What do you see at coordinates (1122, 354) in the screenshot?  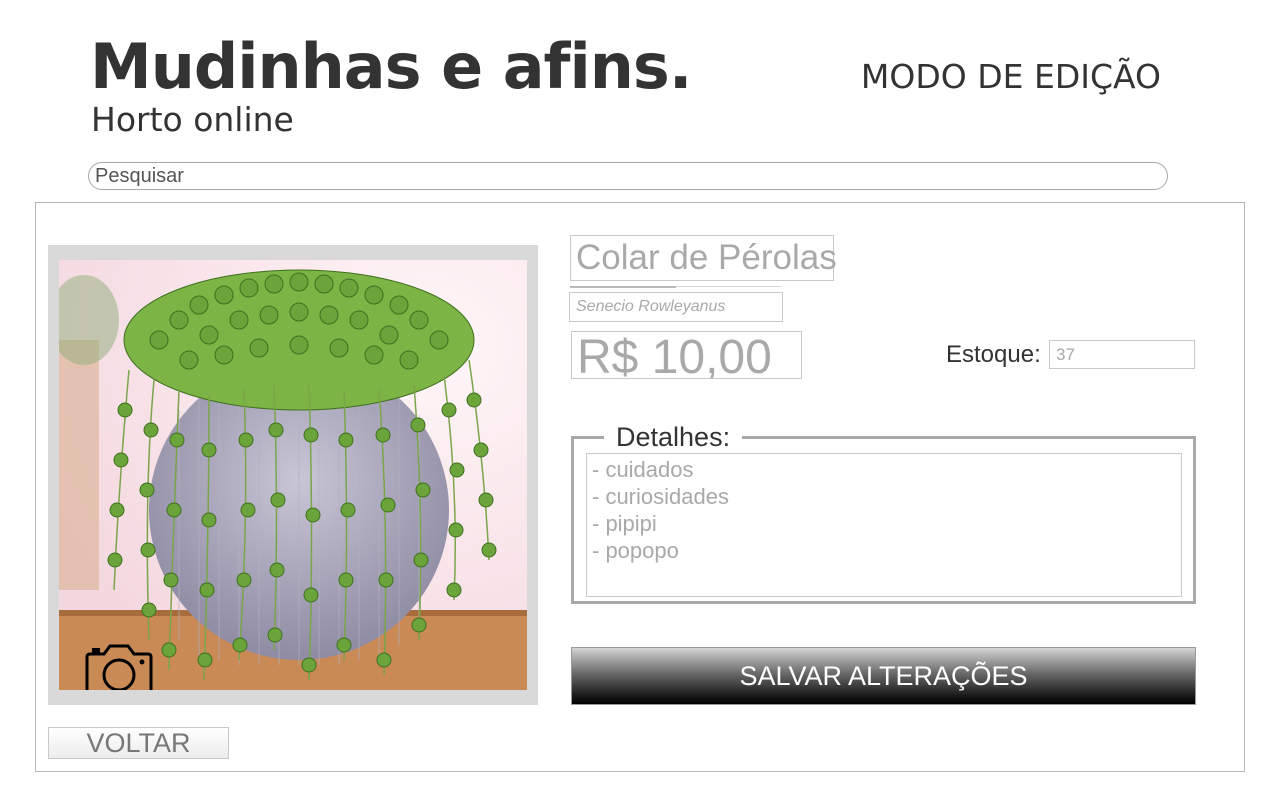 I see `stock-field: 37` at bounding box center [1122, 354].